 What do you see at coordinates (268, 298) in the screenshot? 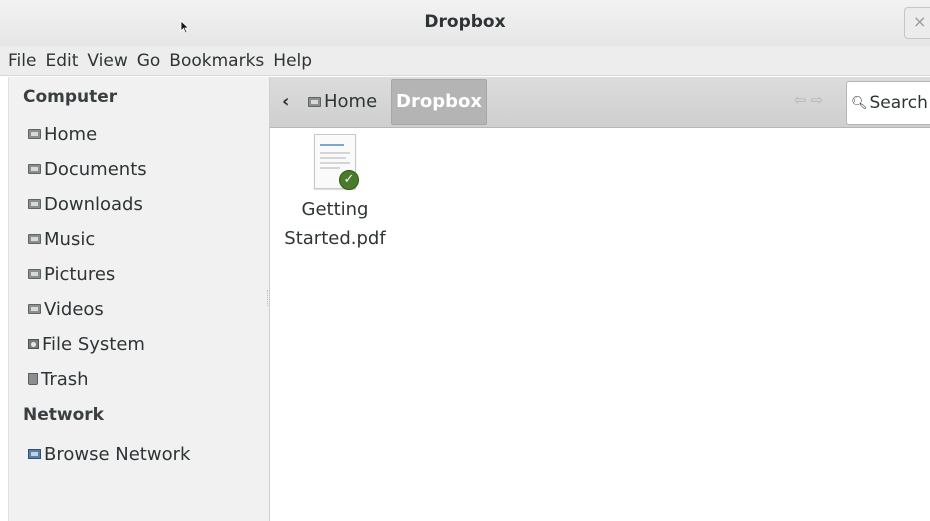
I see `pane-resize-handle` at bounding box center [268, 298].